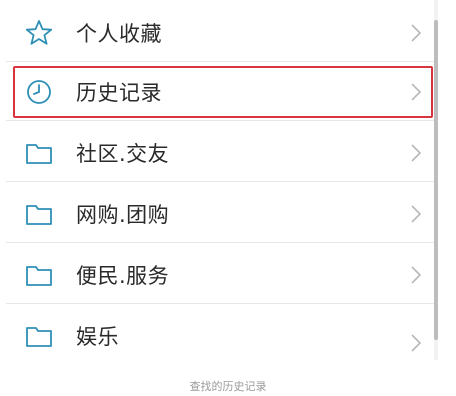 This screenshot has width=456, height=396. What do you see at coordinates (123, 214) in the screenshot?
I see `menu-item-label: 网购.团购` at bounding box center [123, 214].